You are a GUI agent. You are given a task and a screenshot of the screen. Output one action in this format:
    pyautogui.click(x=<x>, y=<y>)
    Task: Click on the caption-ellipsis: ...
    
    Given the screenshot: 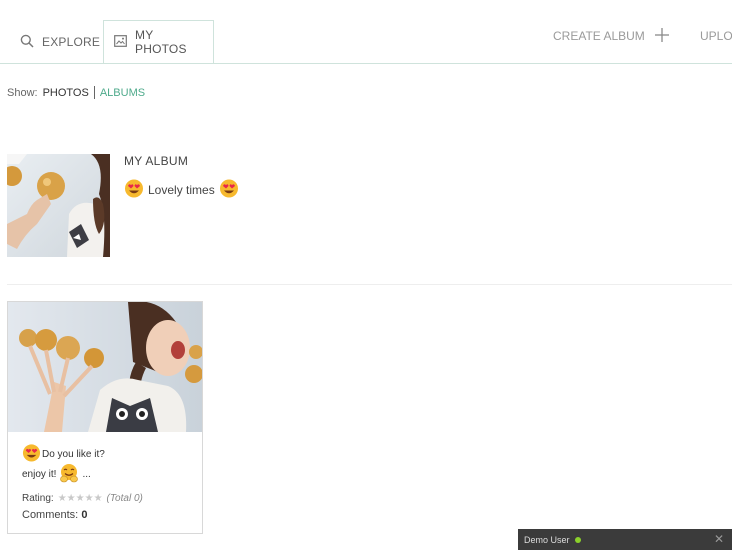 What is the action you would take?
    pyautogui.click(x=86, y=474)
    